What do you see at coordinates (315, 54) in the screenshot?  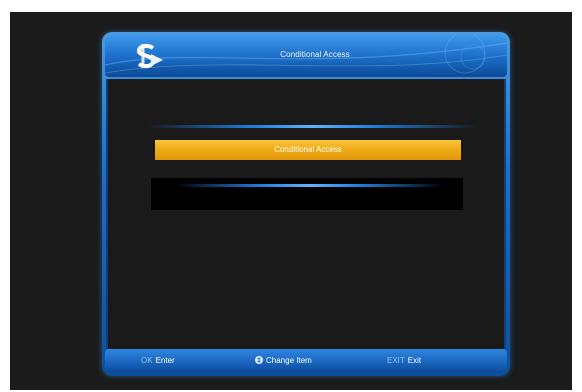 I see `page-title: Conditional Access` at bounding box center [315, 54].